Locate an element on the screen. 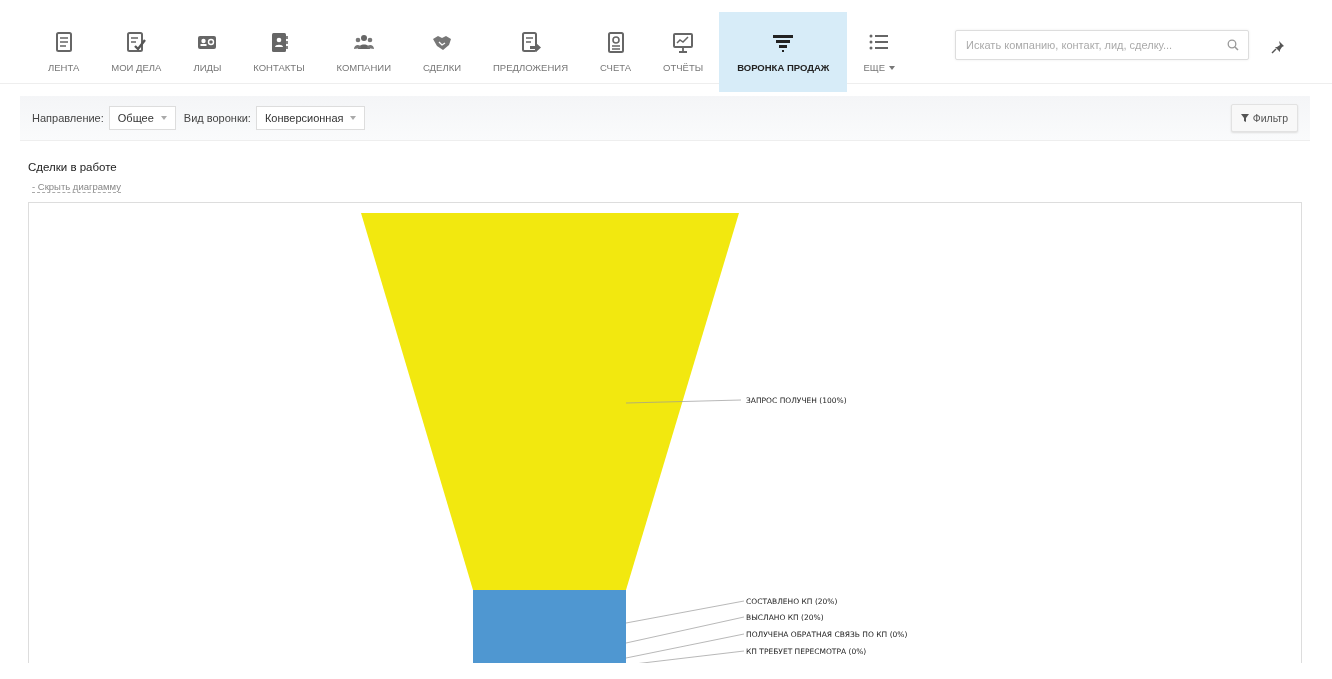 The width and height of the screenshot is (1332, 679). nav-tab: ОТЧЁТЫ is located at coordinates (683, 52).